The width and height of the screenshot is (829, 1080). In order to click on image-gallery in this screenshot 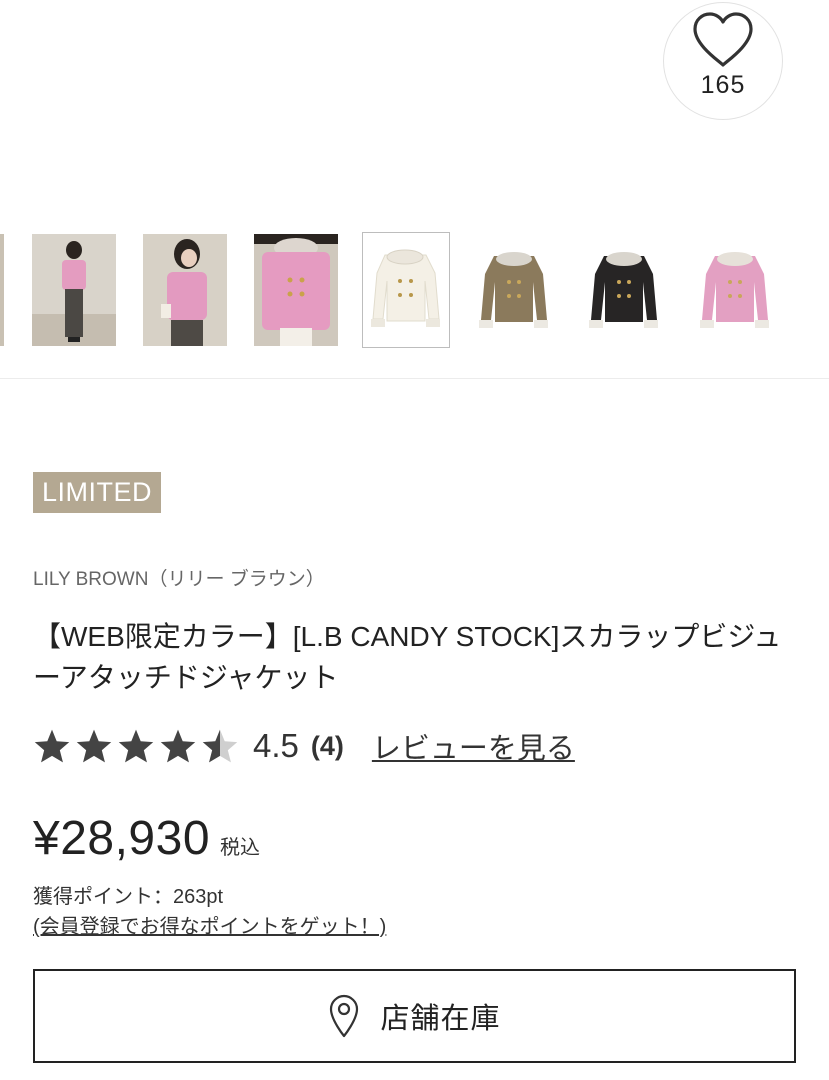, I will do `click(414, 292)`.